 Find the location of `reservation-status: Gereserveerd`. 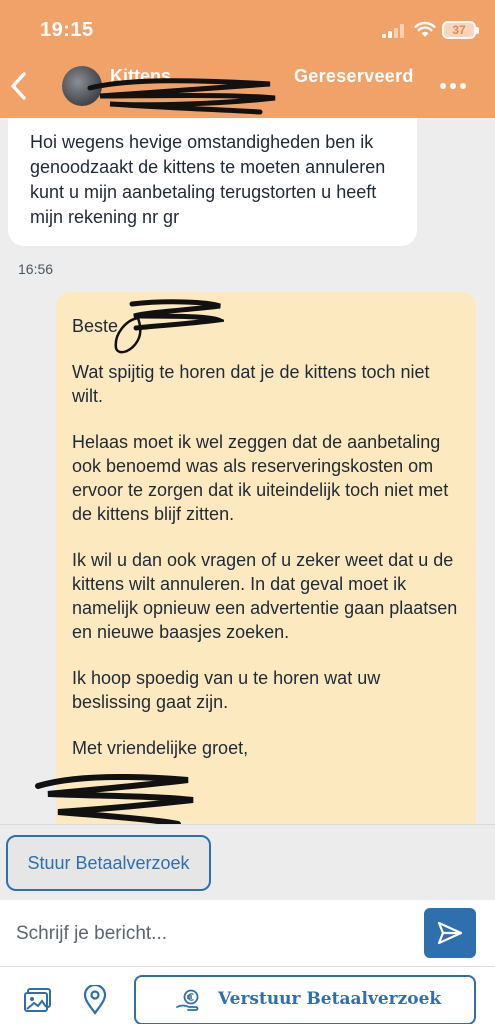

reservation-status: Gereserveerd is located at coordinates (354, 76).